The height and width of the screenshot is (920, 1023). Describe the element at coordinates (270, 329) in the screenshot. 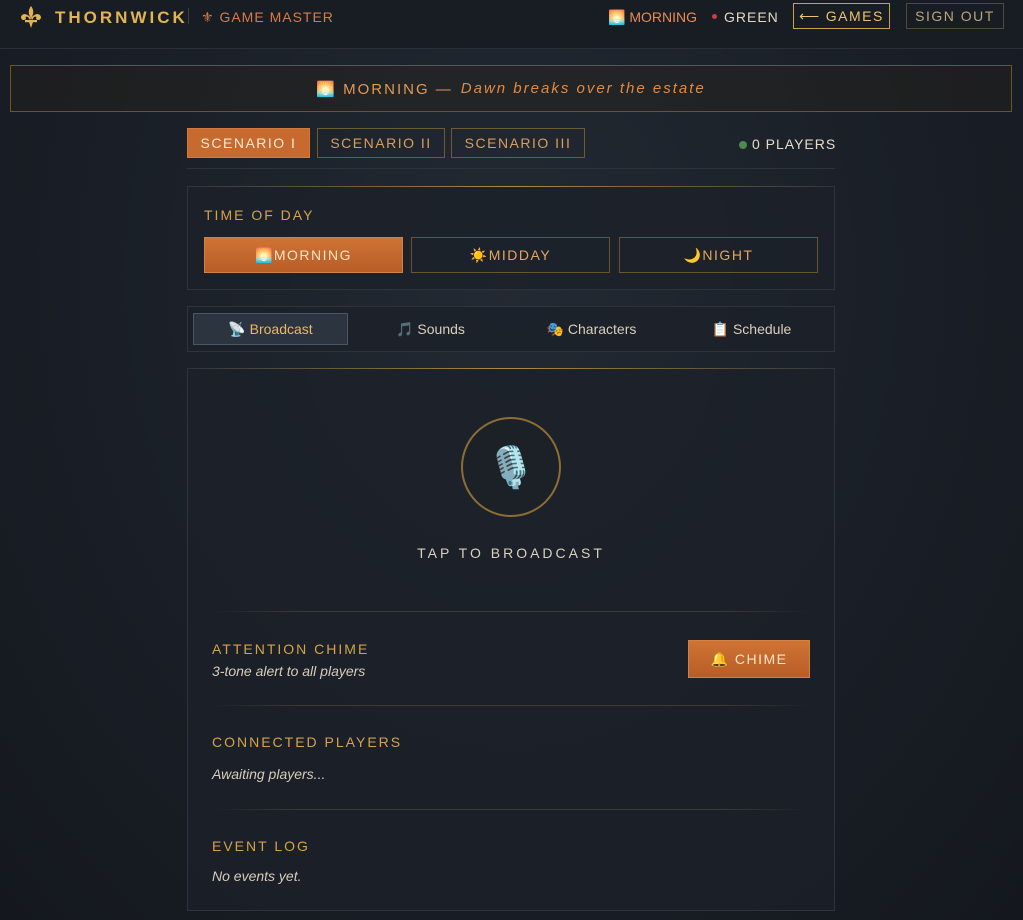

I see `tab-broadcast: 📡 Broadcast` at that location.